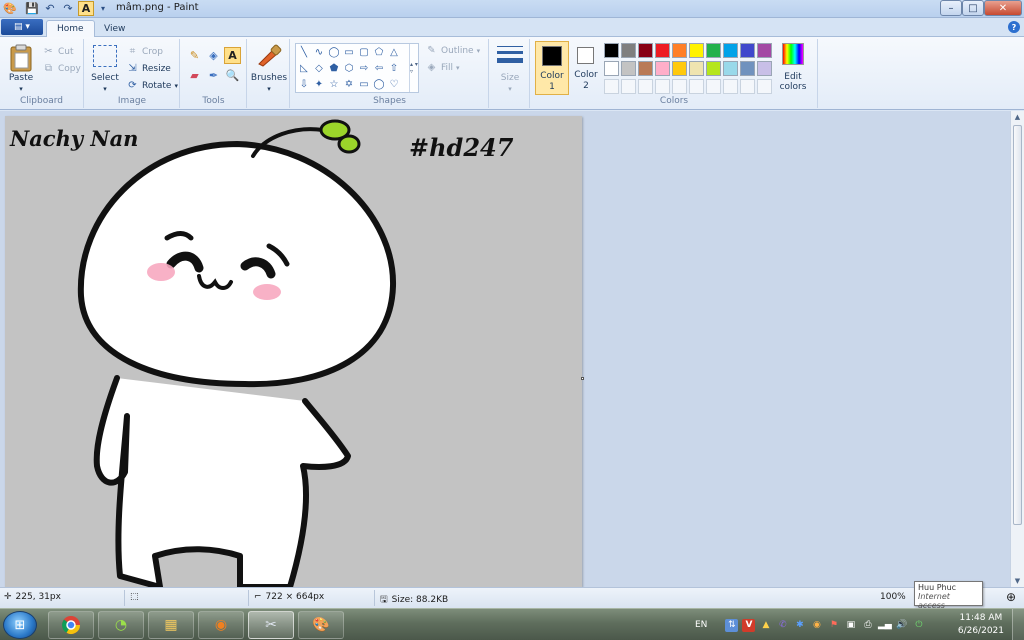 Image resolution: width=1024 pixels, height=640 pixels. What do you see at coordinates (114, 28) in the screenshot?
I see `tab-view: View` at bounding box center [114, 28].